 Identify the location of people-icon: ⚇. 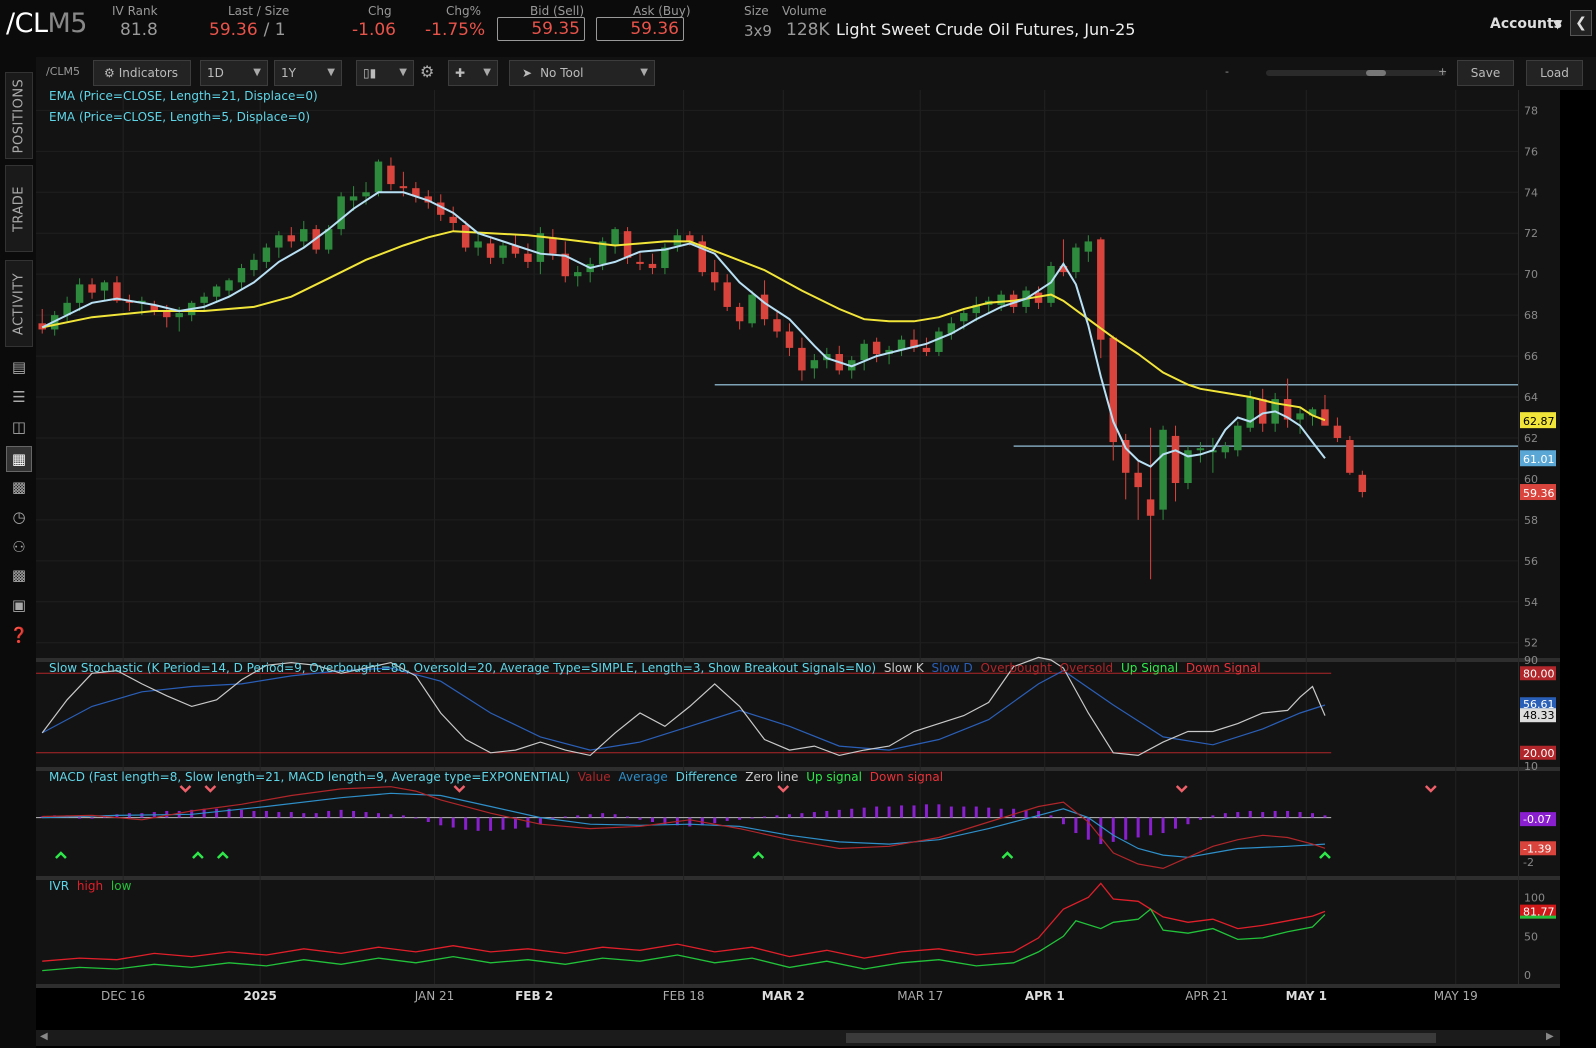
(19, 547).